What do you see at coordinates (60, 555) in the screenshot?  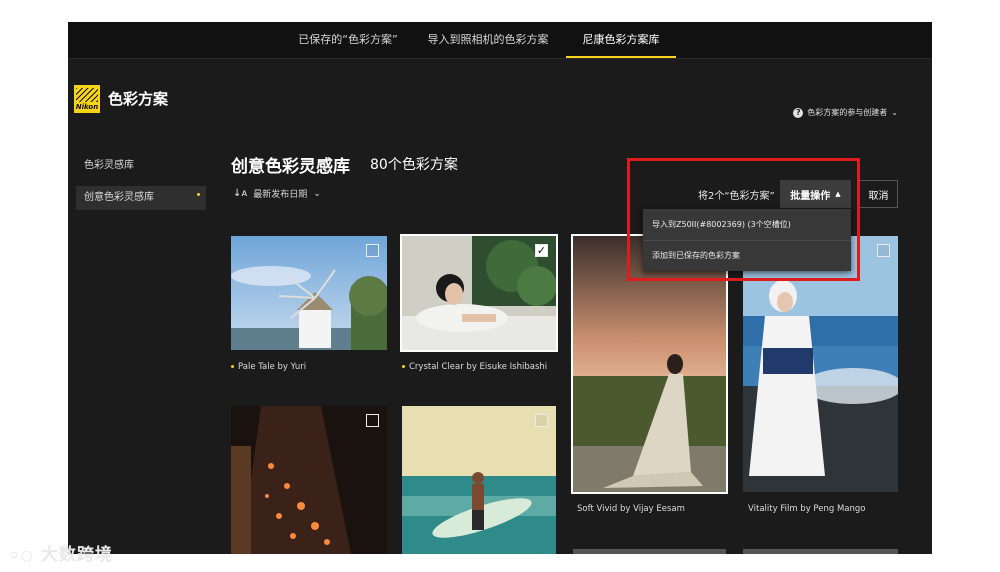 I see `watermark: ⚪○ 大数跨境` at bounding box center [60, 555].